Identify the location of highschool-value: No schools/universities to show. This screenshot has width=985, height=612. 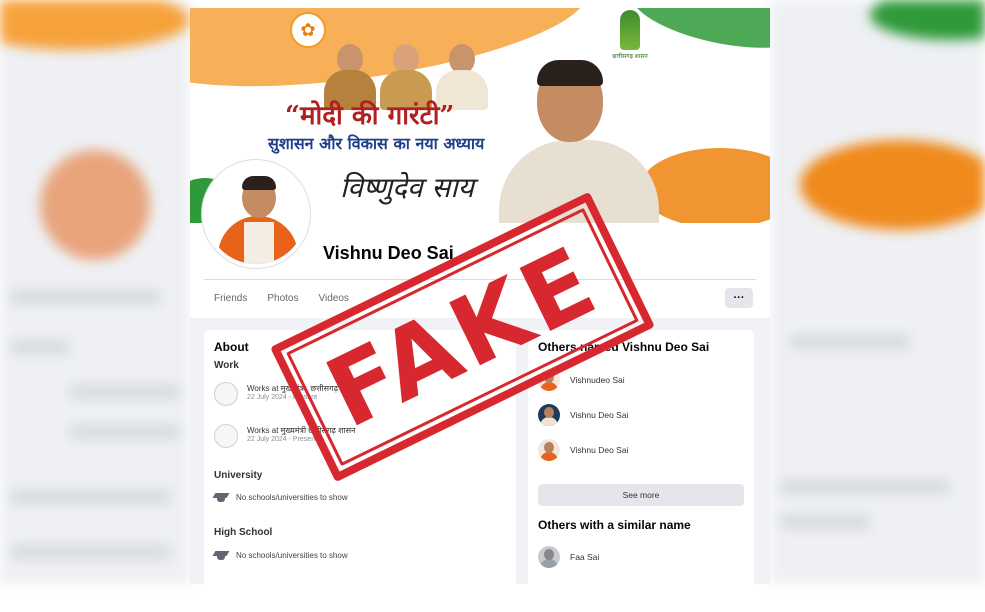
(292, 555).